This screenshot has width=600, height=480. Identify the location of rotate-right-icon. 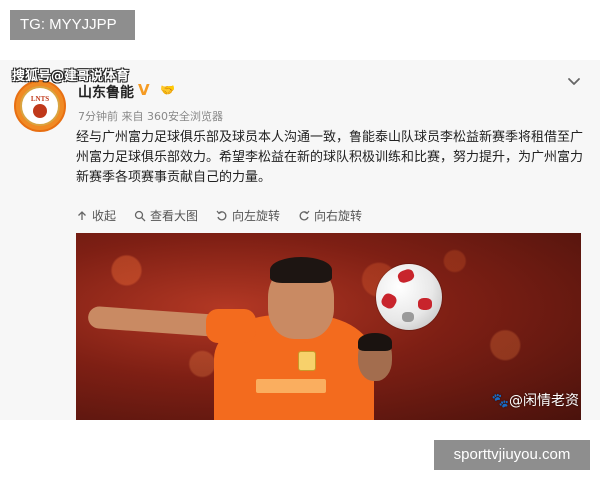
(304, 215).